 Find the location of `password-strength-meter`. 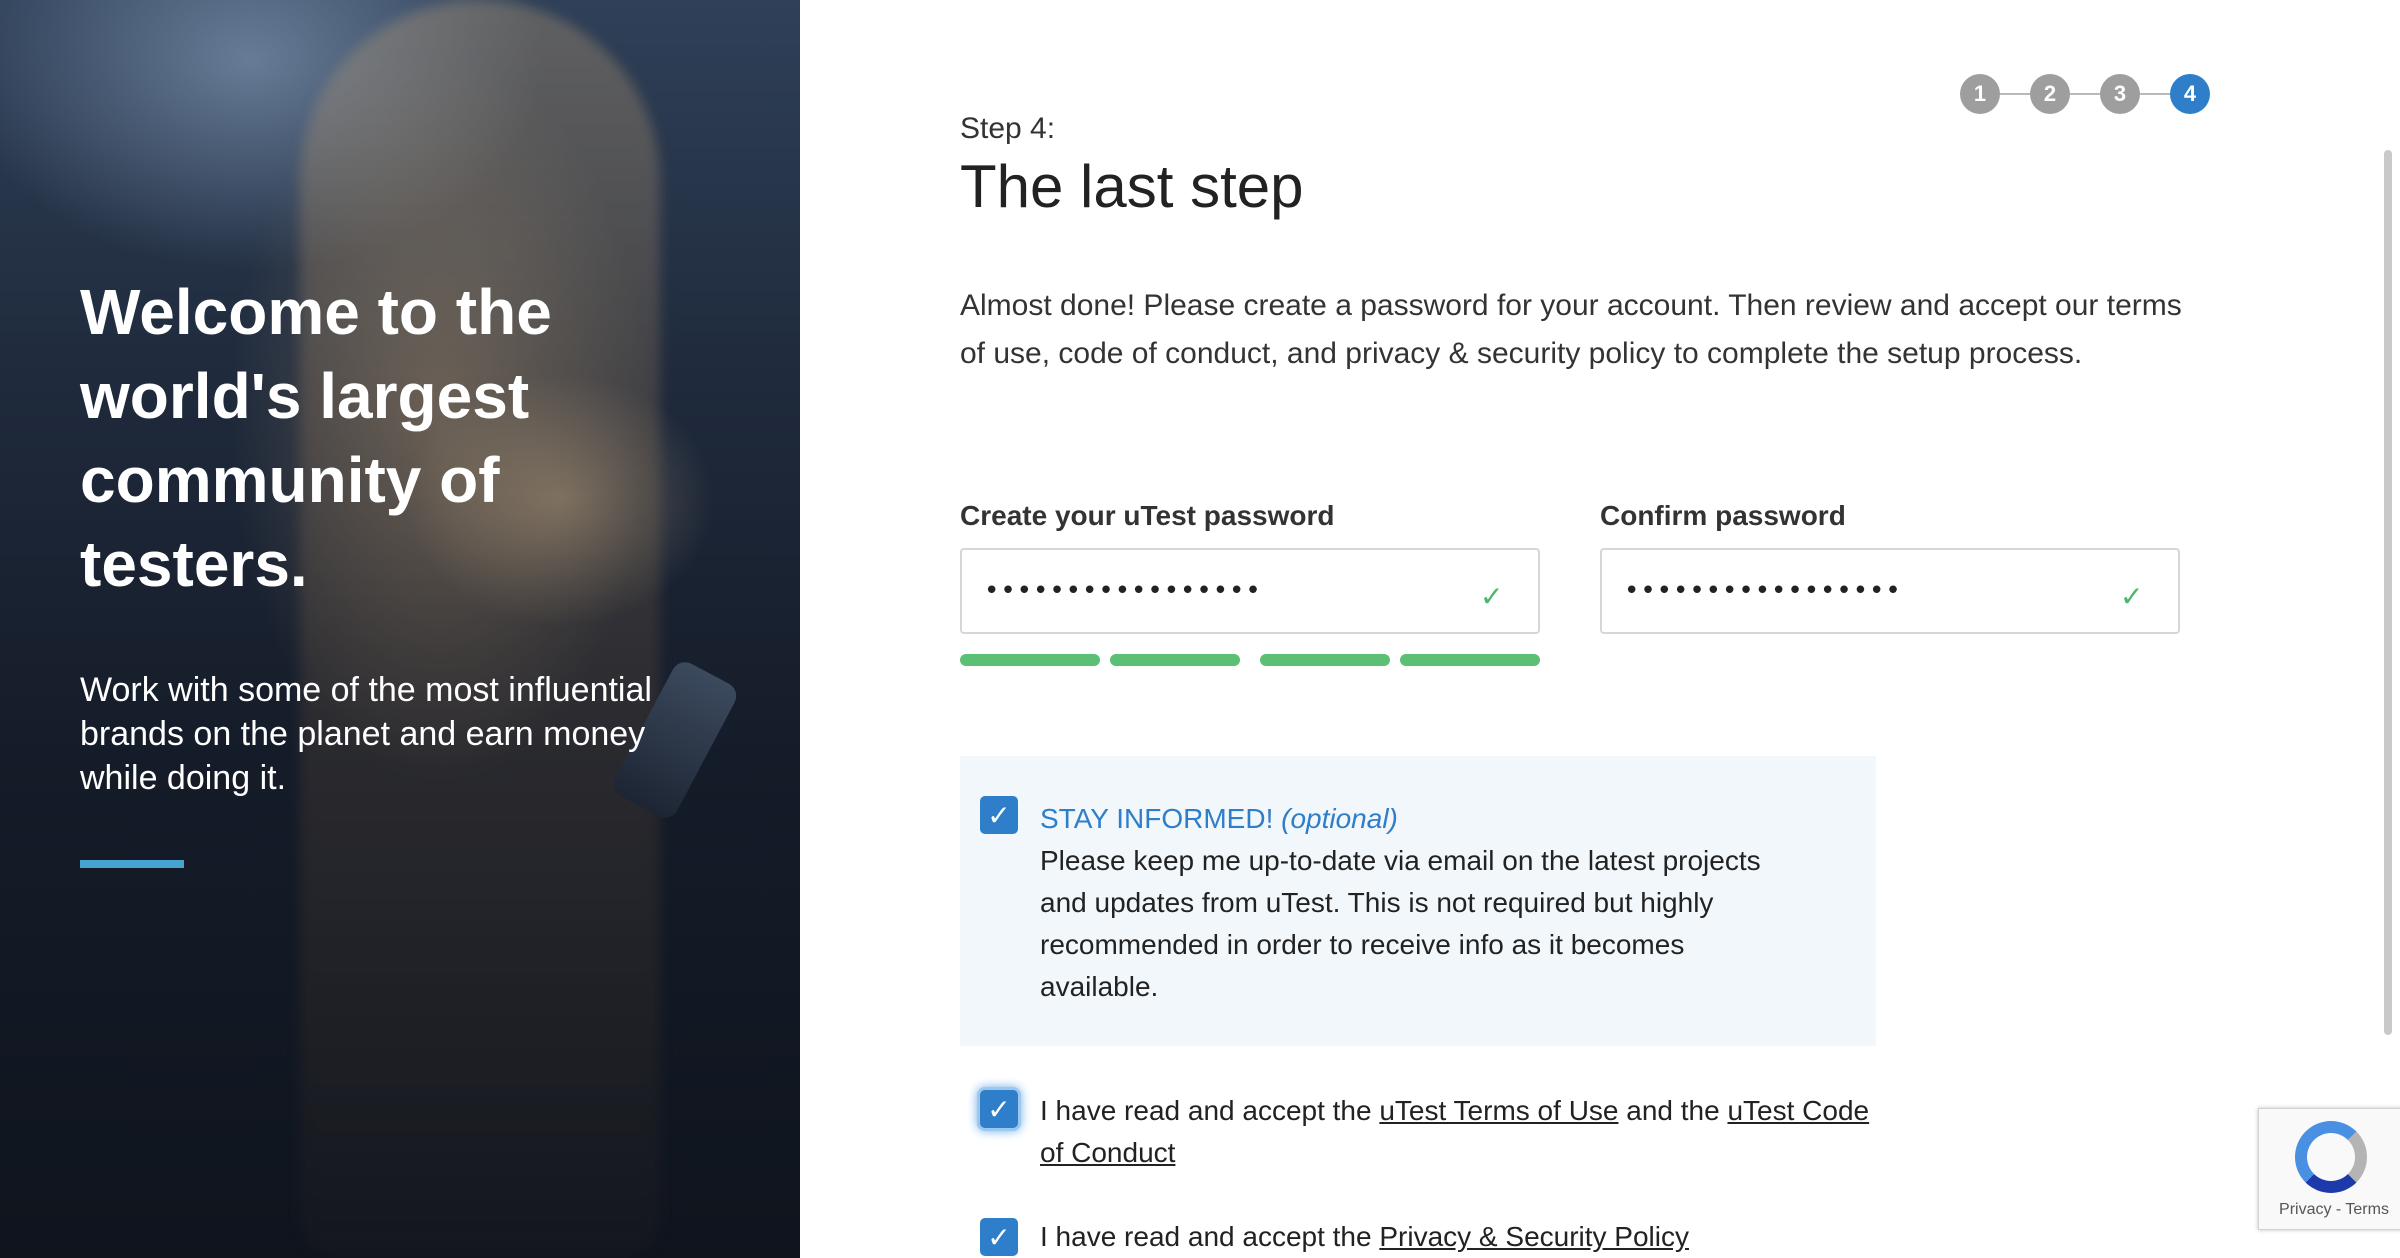

password-strength-meter is located at coordinates (1250, 660).